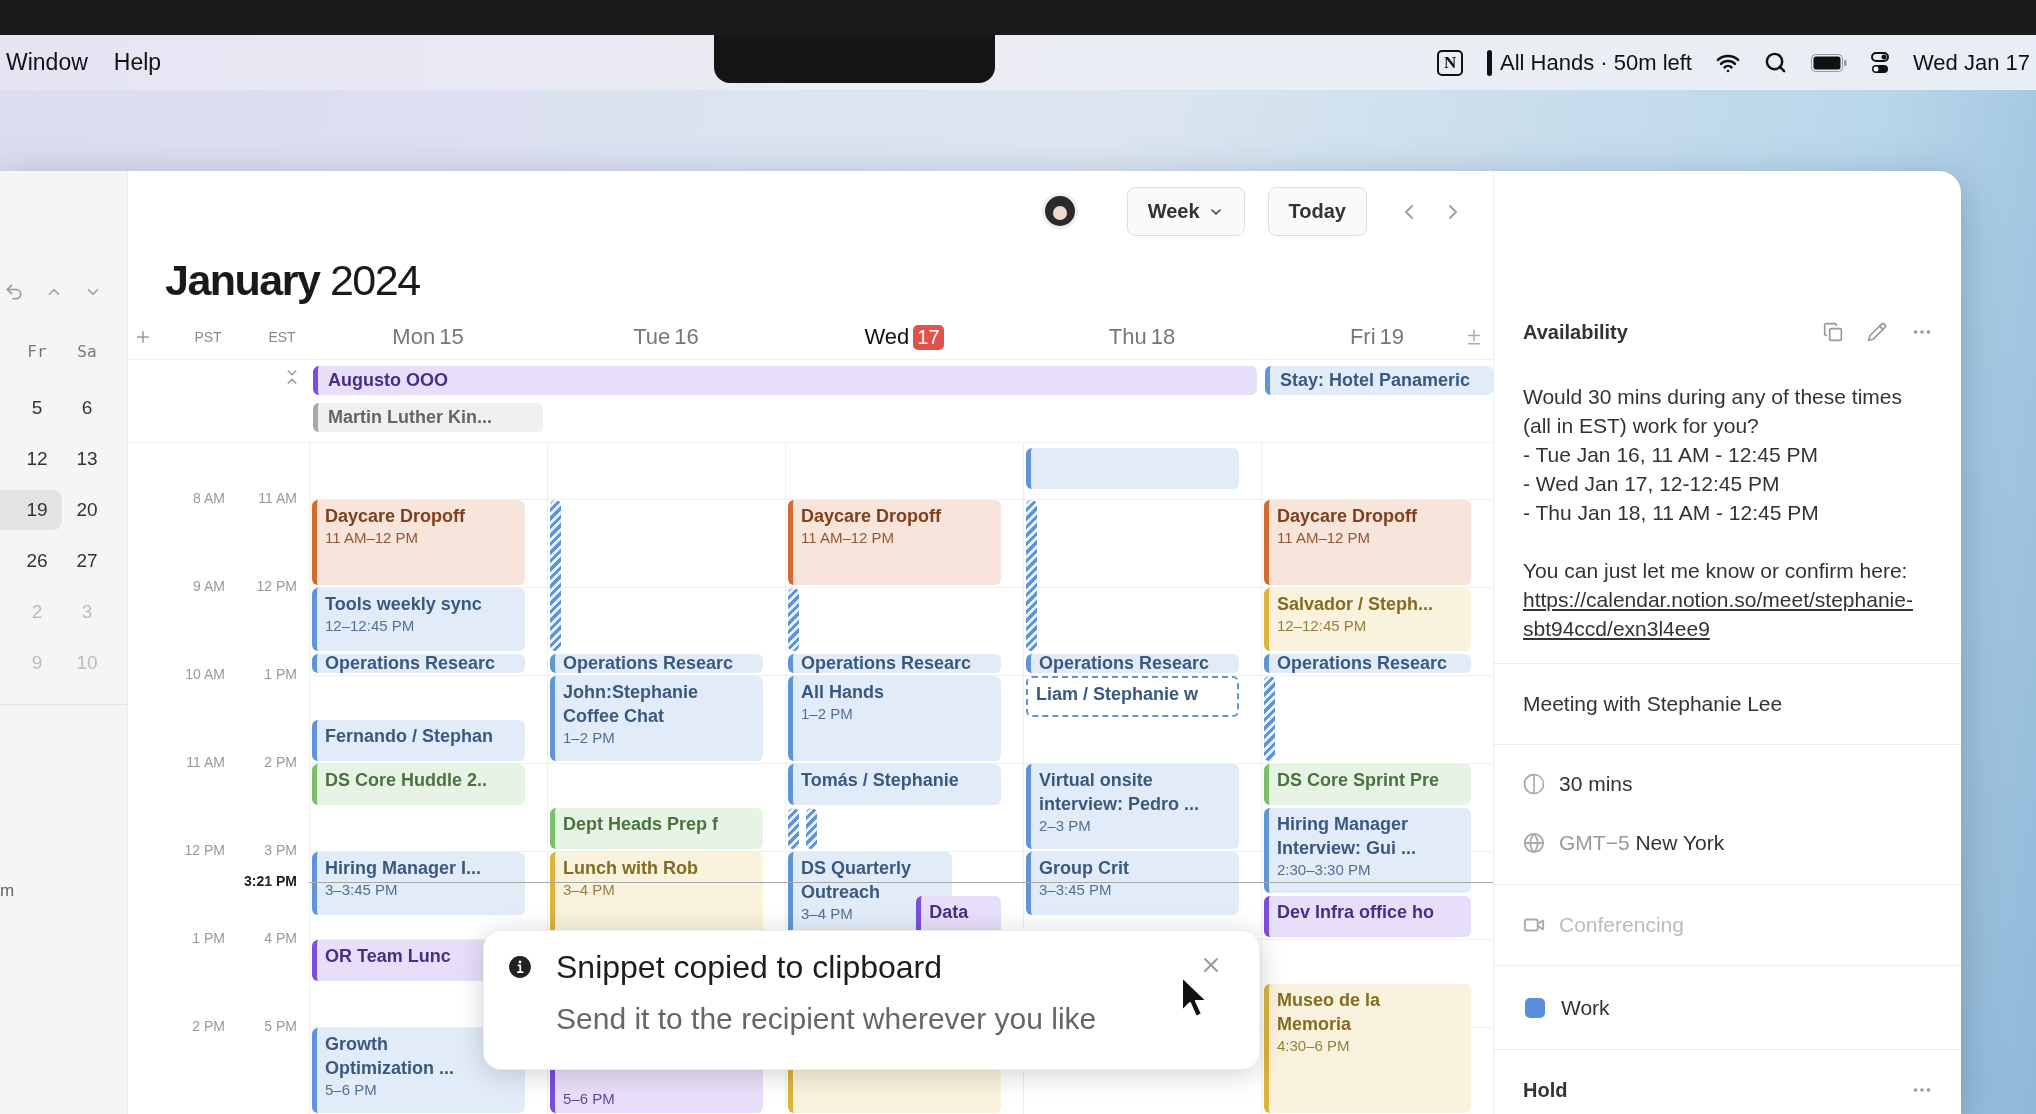 This screenshot has width=2036, height=1114. I want to click on day-date: 15, so click(451, 337).